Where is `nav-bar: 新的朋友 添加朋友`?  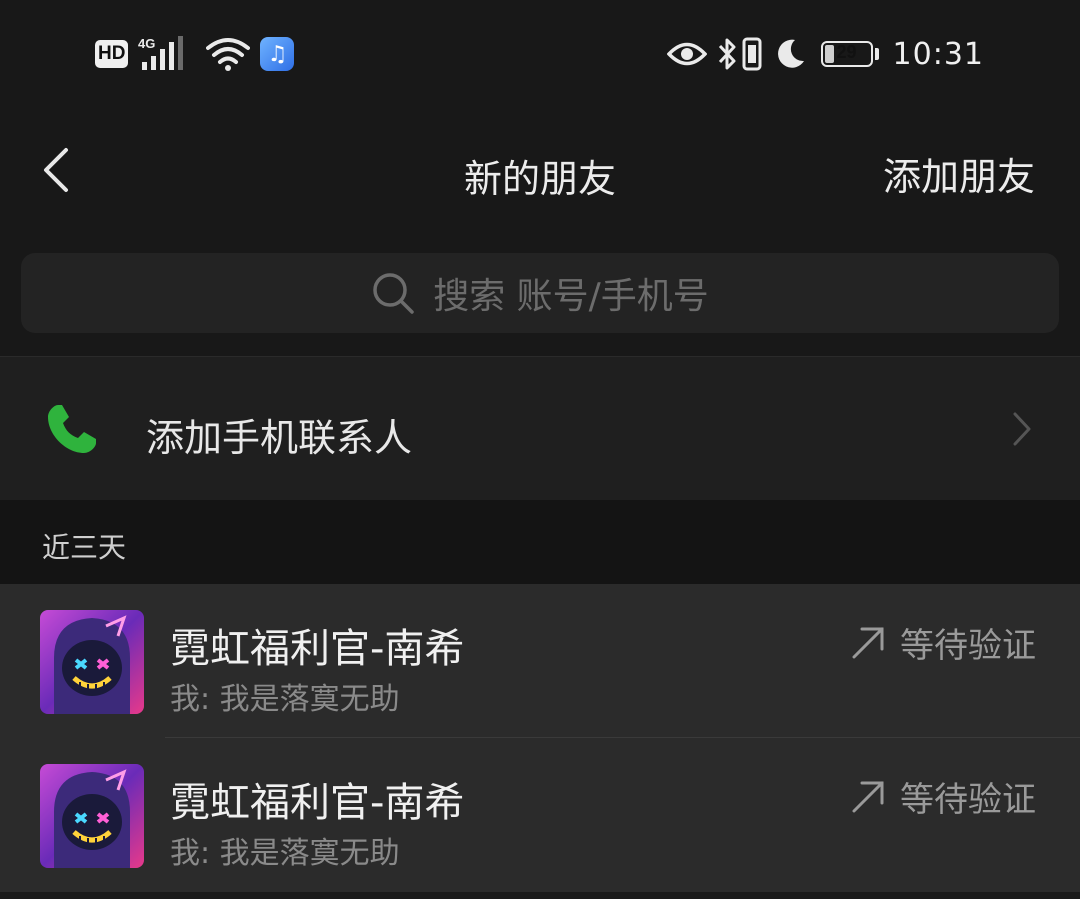 nav-bar: 新的朋友 添加朋友 is located at coordinates (540, 170).